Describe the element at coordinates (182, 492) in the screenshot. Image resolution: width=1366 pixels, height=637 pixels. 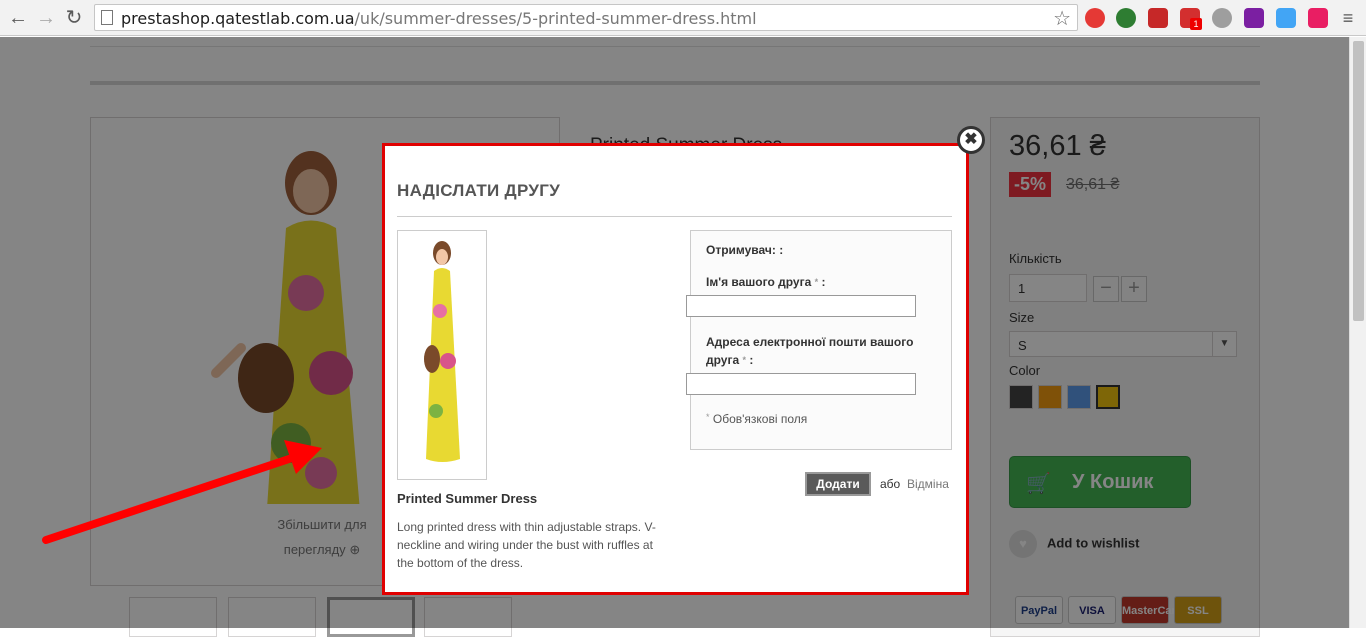
I see `annotation-arrow` at that location.